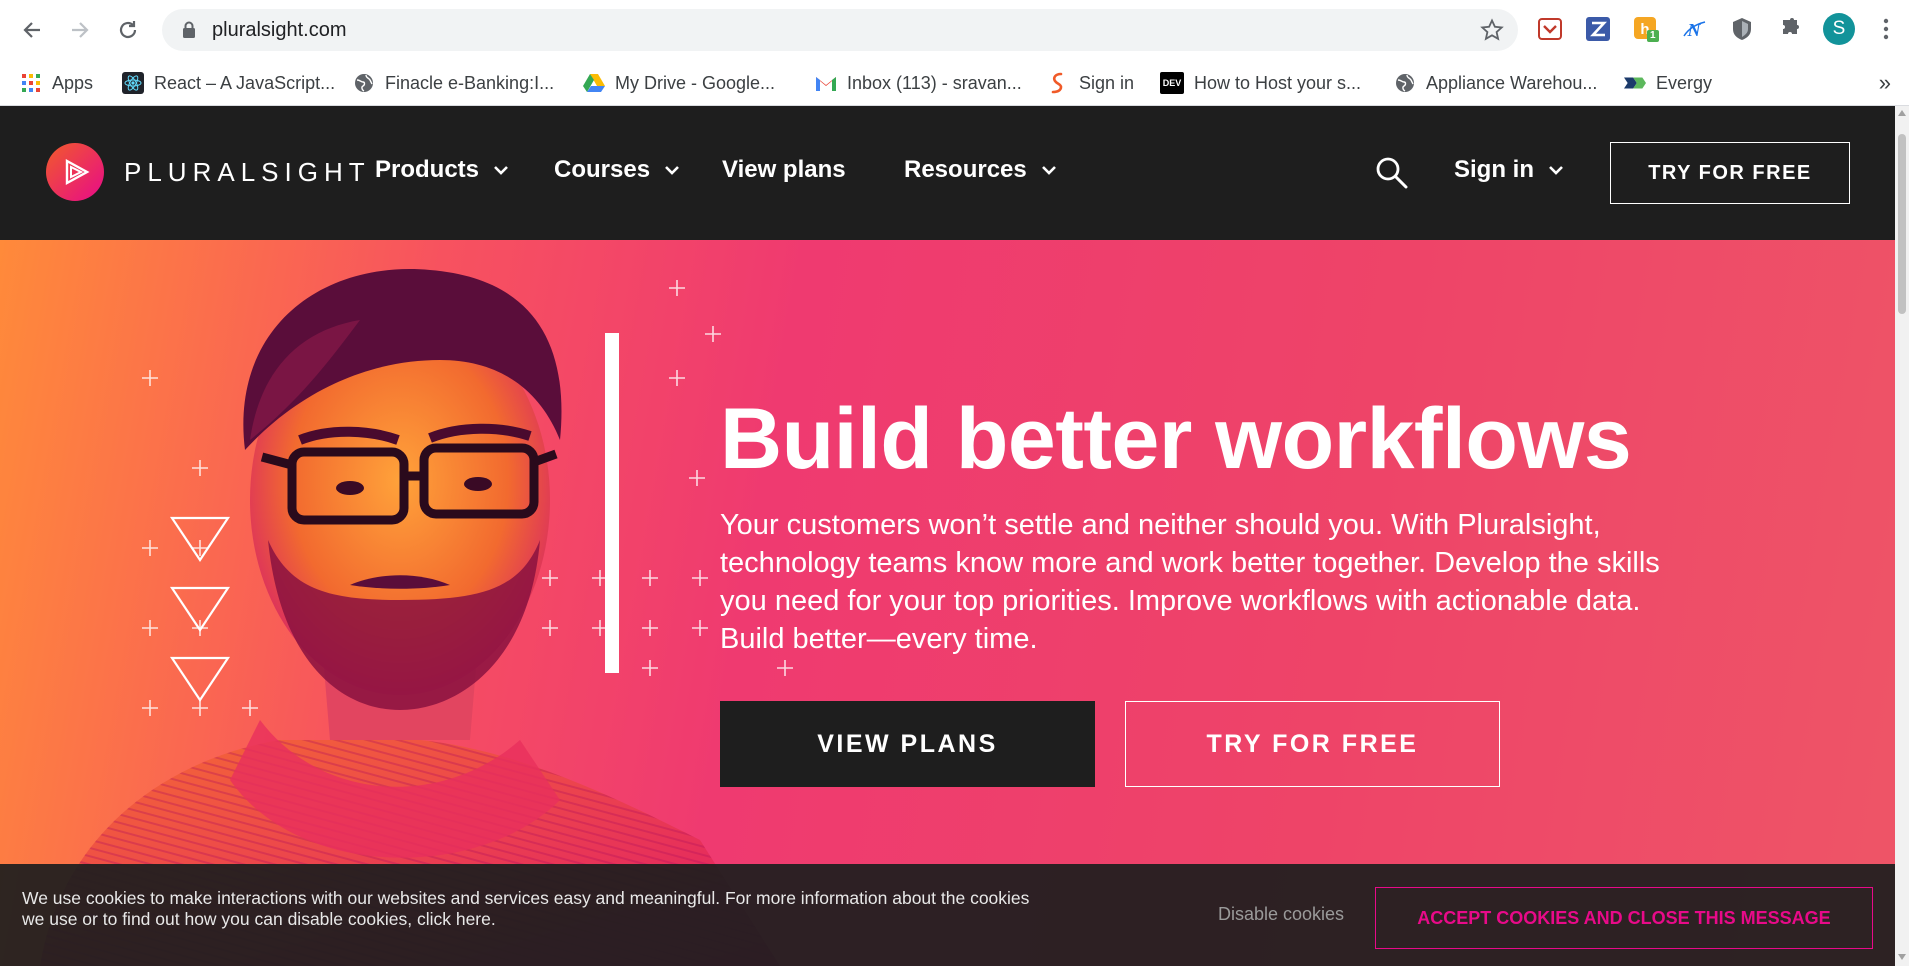 The width and height of the screenshot is (1909, 966). I want to click on back-arrow-icon, so click(32, 30).